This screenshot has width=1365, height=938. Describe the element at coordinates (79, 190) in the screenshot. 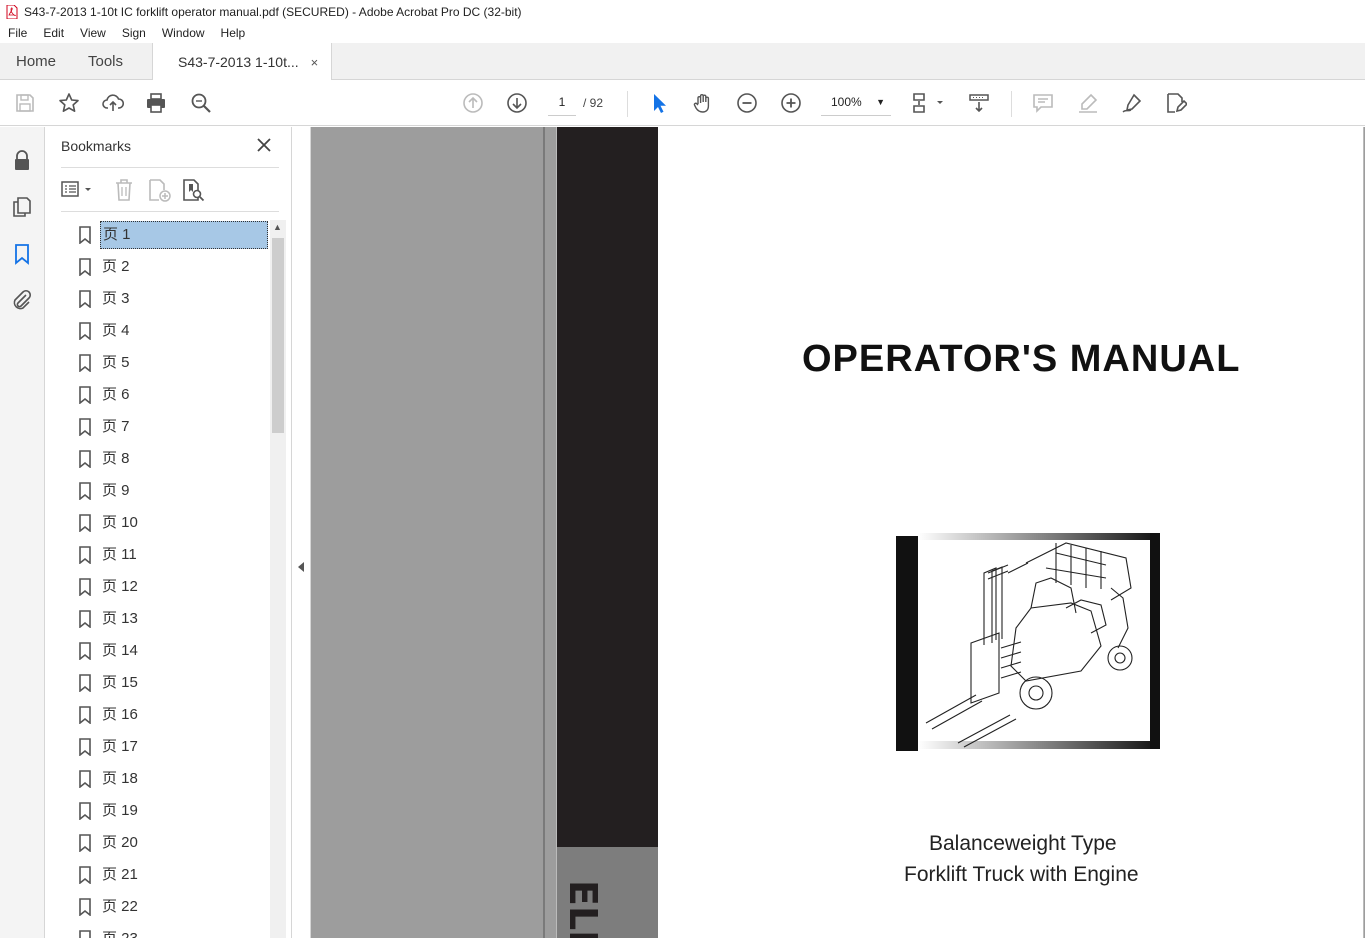

I see `bookmark-options-icon` at that location.